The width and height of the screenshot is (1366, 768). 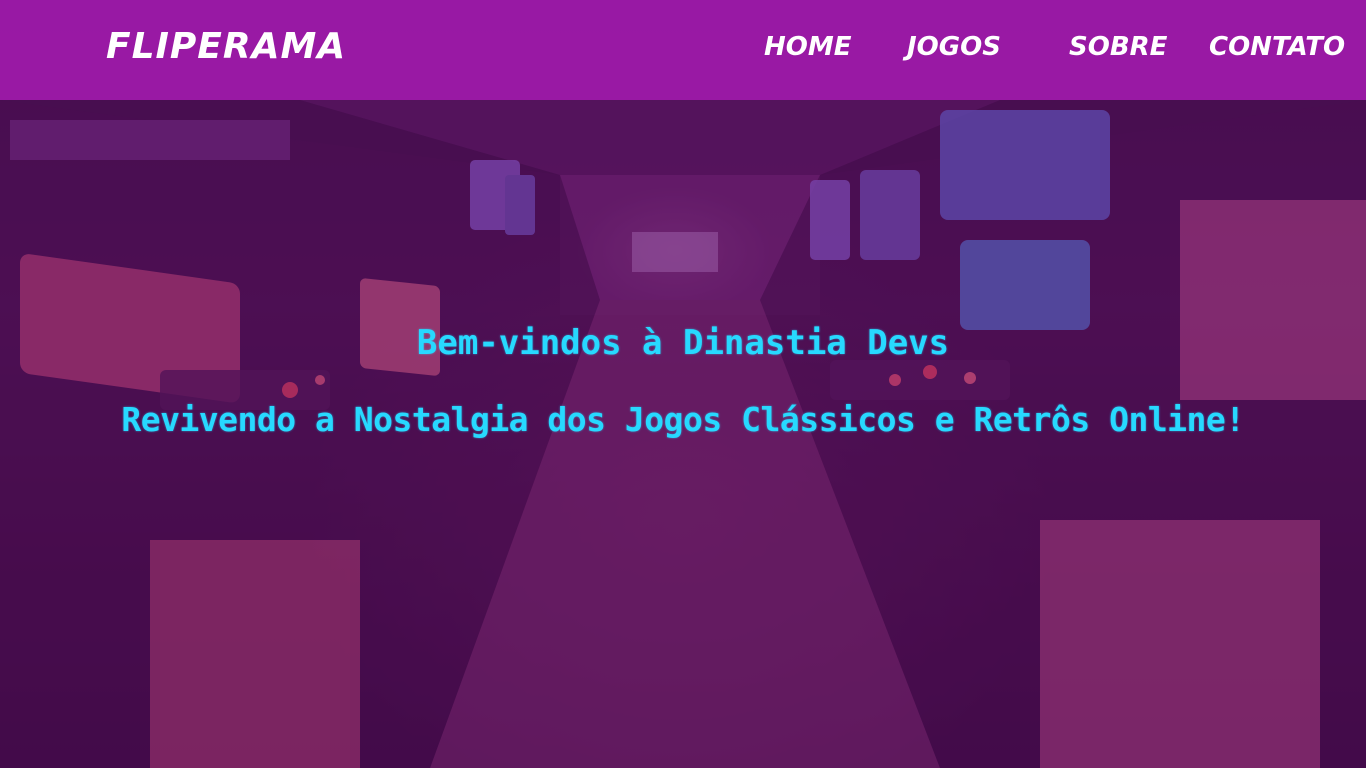 What do you see at coordinates (226, 46) in the screenshot?
I see `site-logo: FLIPERAMA` at bounding box center [226, 46].